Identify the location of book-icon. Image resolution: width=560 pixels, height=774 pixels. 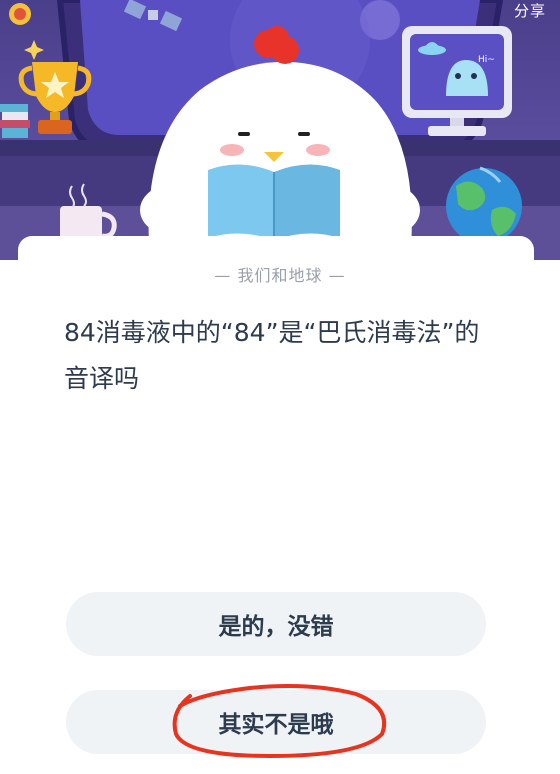
(274, 202).